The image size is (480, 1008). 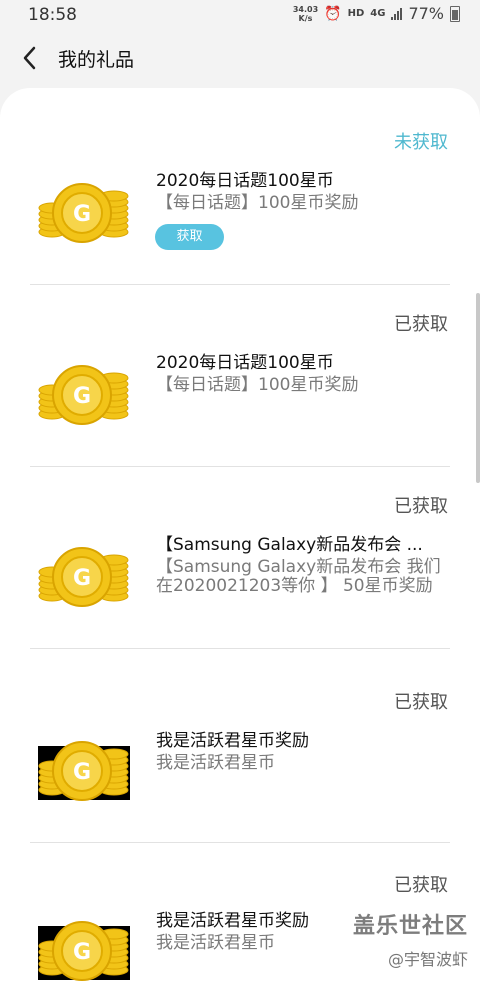 I want to click on status-icons: 34.03 K/s ⏰ HD 4G 77%, so click(x=376, y=13).